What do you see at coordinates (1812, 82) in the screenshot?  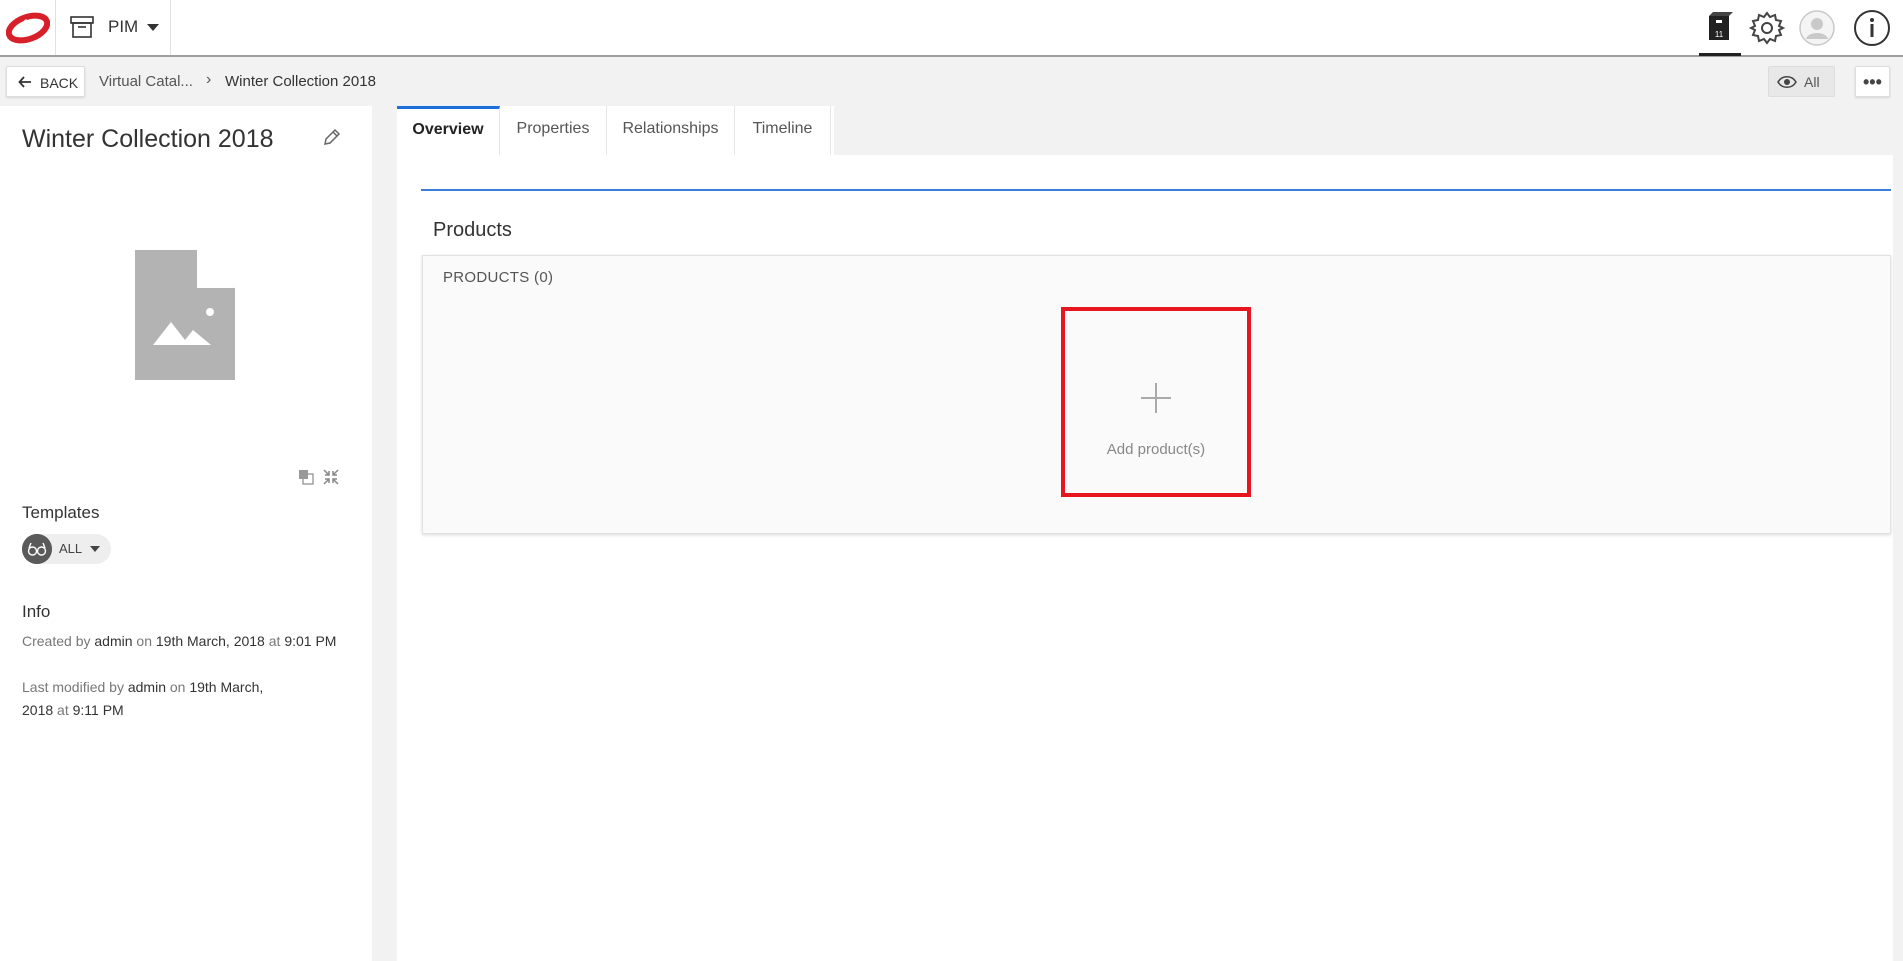 I see `view-filter-label: All` at bounding box center [1812, 82].